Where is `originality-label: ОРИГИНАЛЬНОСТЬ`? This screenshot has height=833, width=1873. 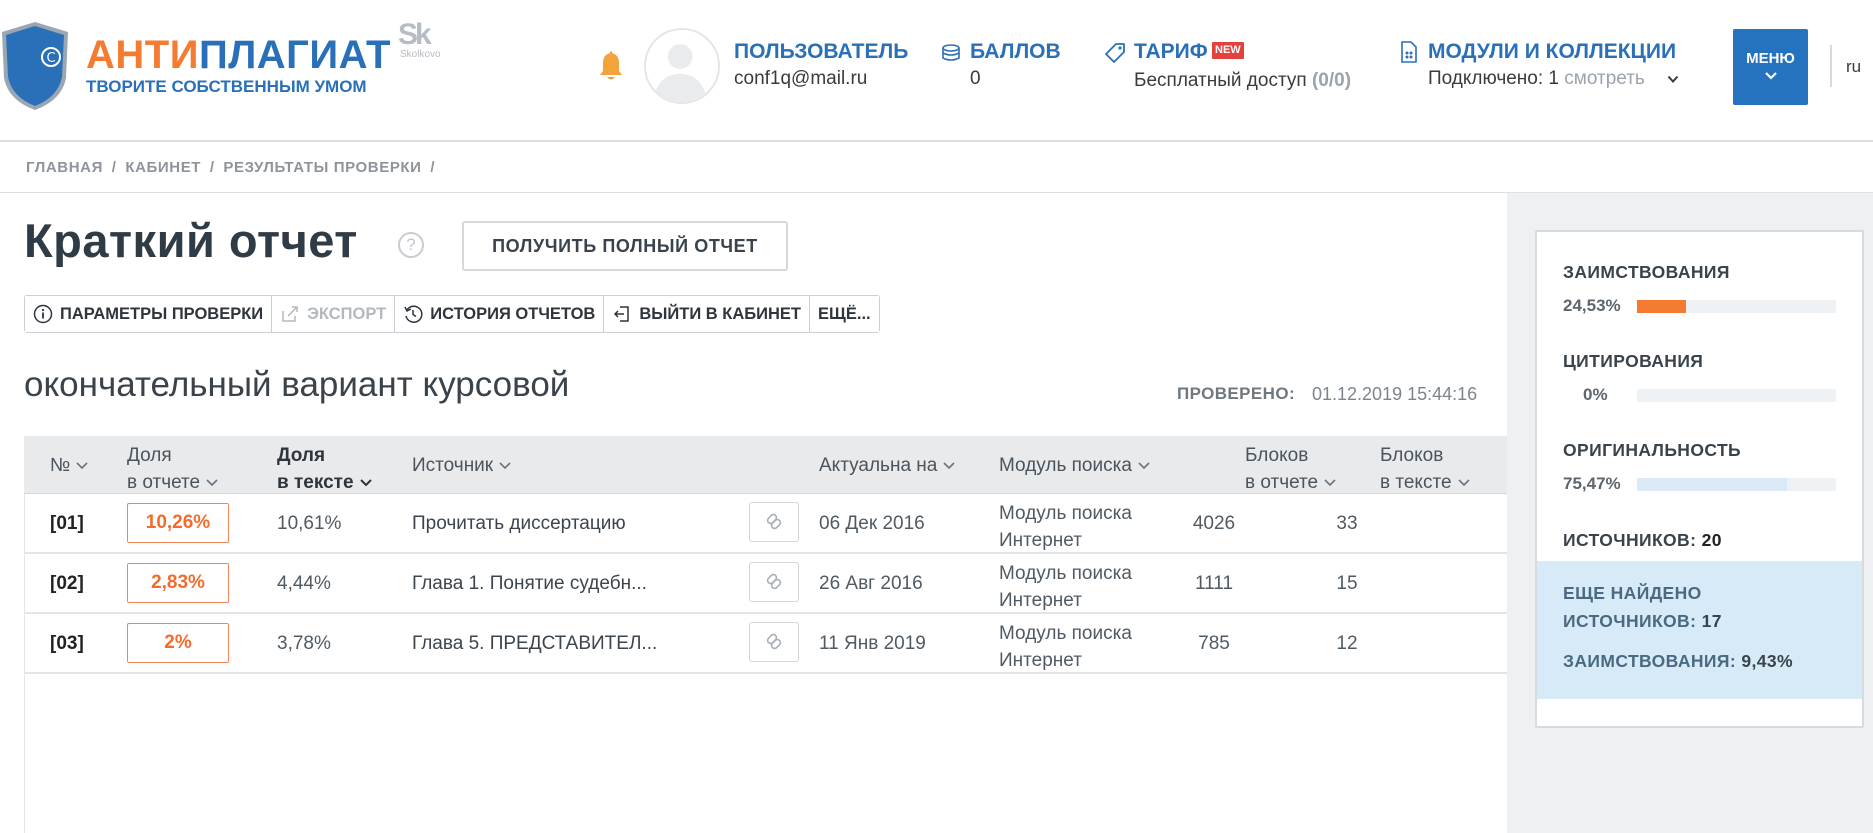 originality-label: ОРИГИНАЛЬНОСТЬ is located at coordinates (1652, 450).